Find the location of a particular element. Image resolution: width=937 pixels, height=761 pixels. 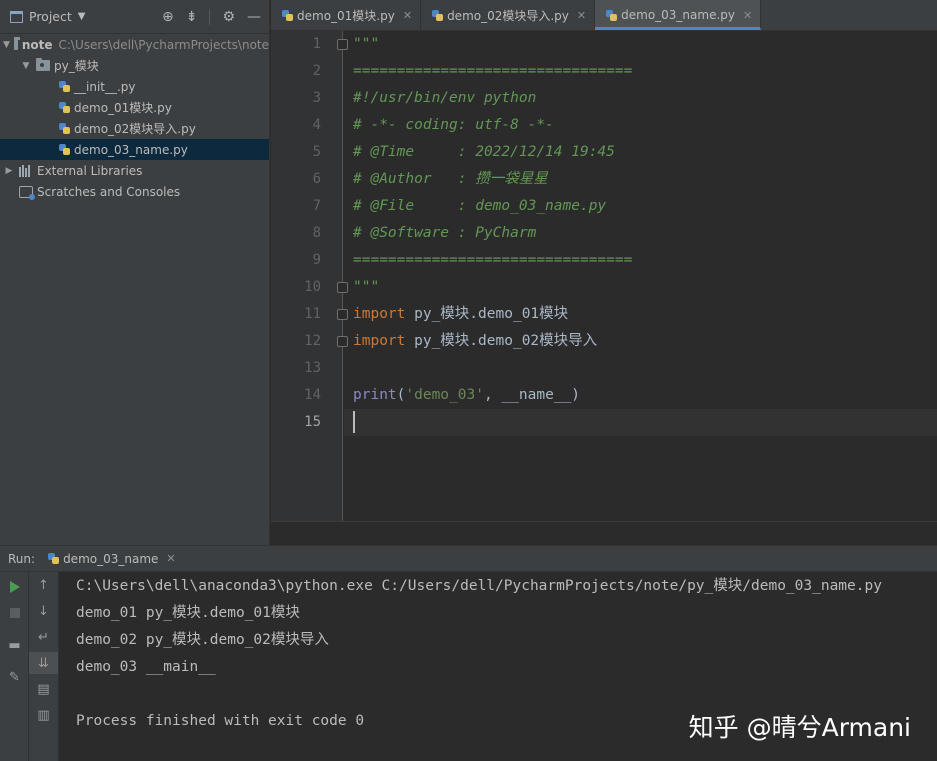

code-text: py_模块.demo_02模块导入 is located at coordinates (501, 341).